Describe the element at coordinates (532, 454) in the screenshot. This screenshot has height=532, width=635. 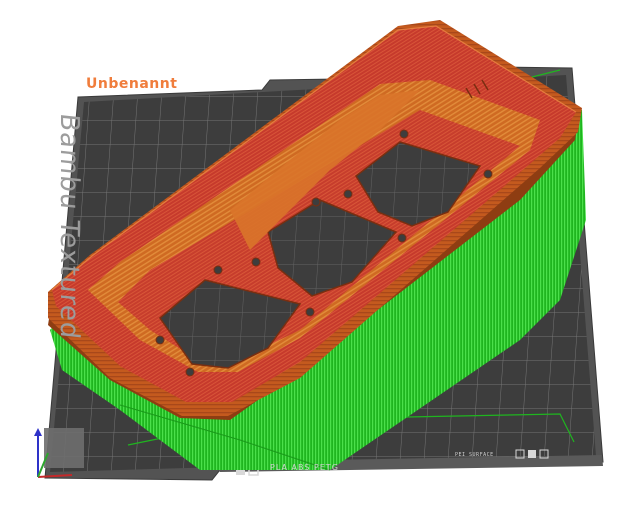
I see `plate-corner-icon` at that location.